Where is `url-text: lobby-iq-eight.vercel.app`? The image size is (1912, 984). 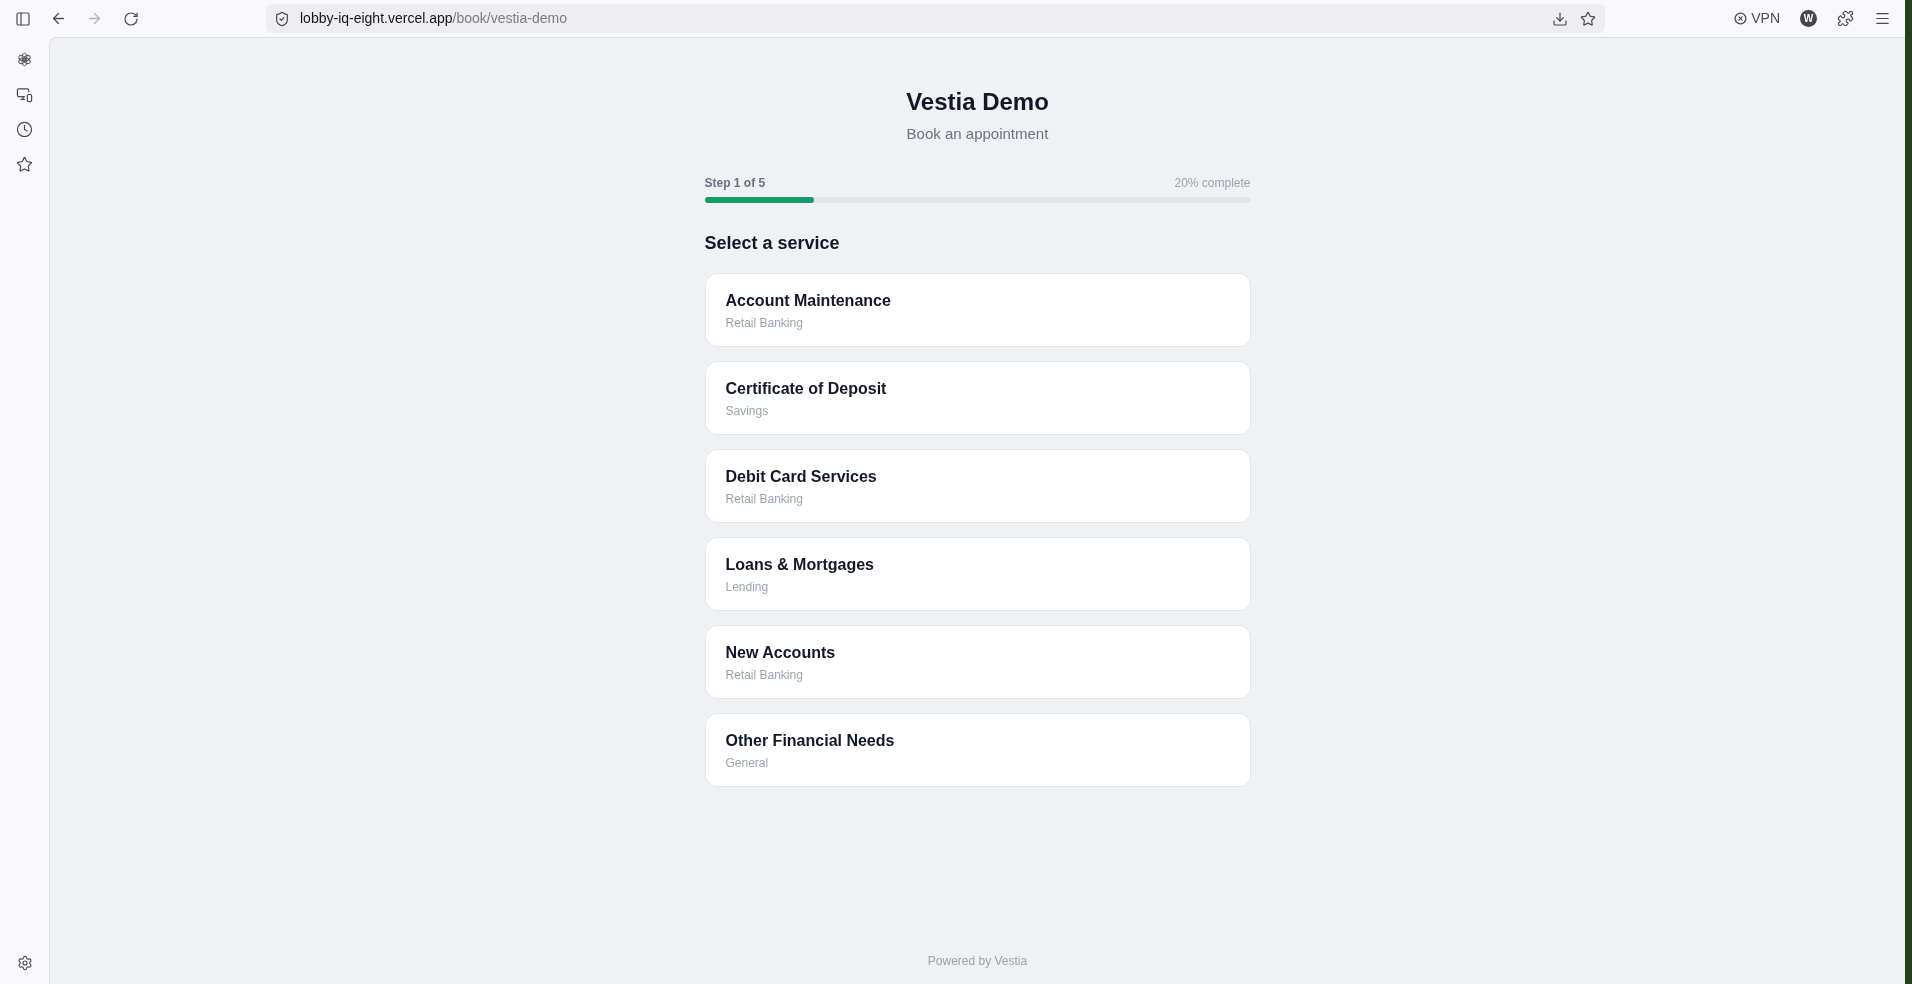 url-text: lobby-iq-eight.vercel.app is located at coordinates (376, 18).